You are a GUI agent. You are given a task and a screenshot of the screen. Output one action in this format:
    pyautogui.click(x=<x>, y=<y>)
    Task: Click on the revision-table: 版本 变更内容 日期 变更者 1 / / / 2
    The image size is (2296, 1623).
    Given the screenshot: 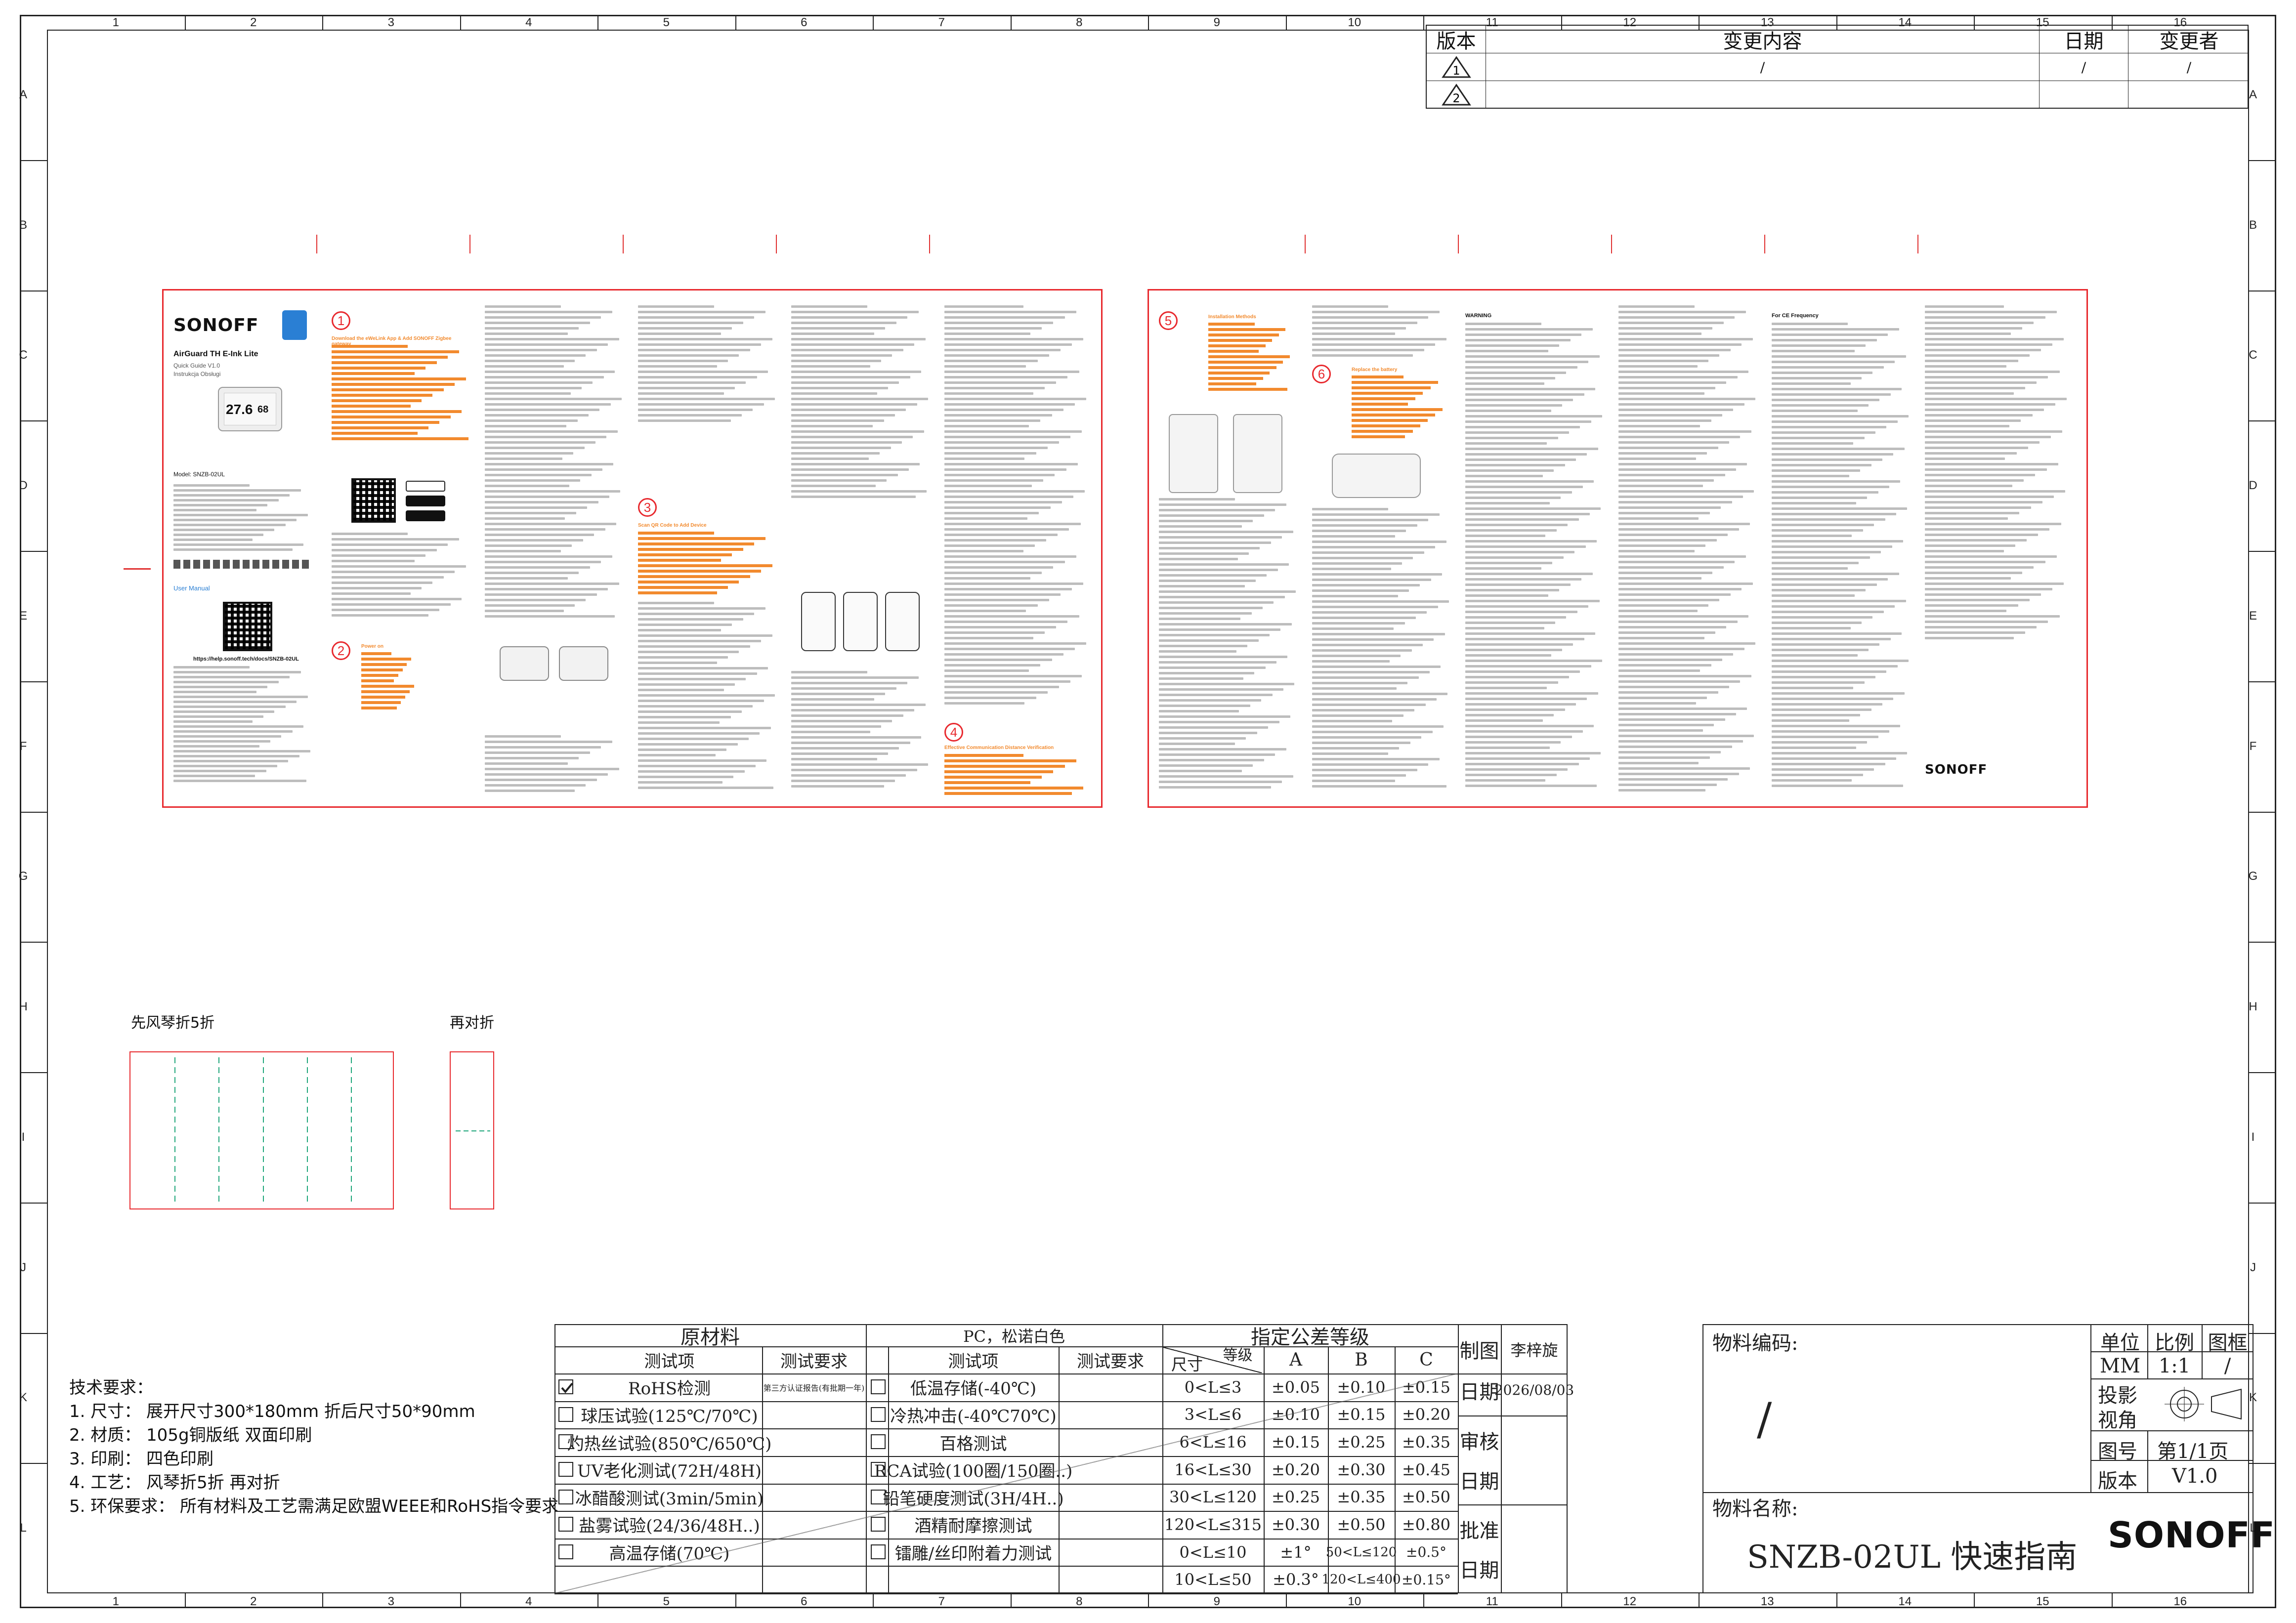 What is the action you would take?
    pyautogui.click(x=1837, y=67)
    